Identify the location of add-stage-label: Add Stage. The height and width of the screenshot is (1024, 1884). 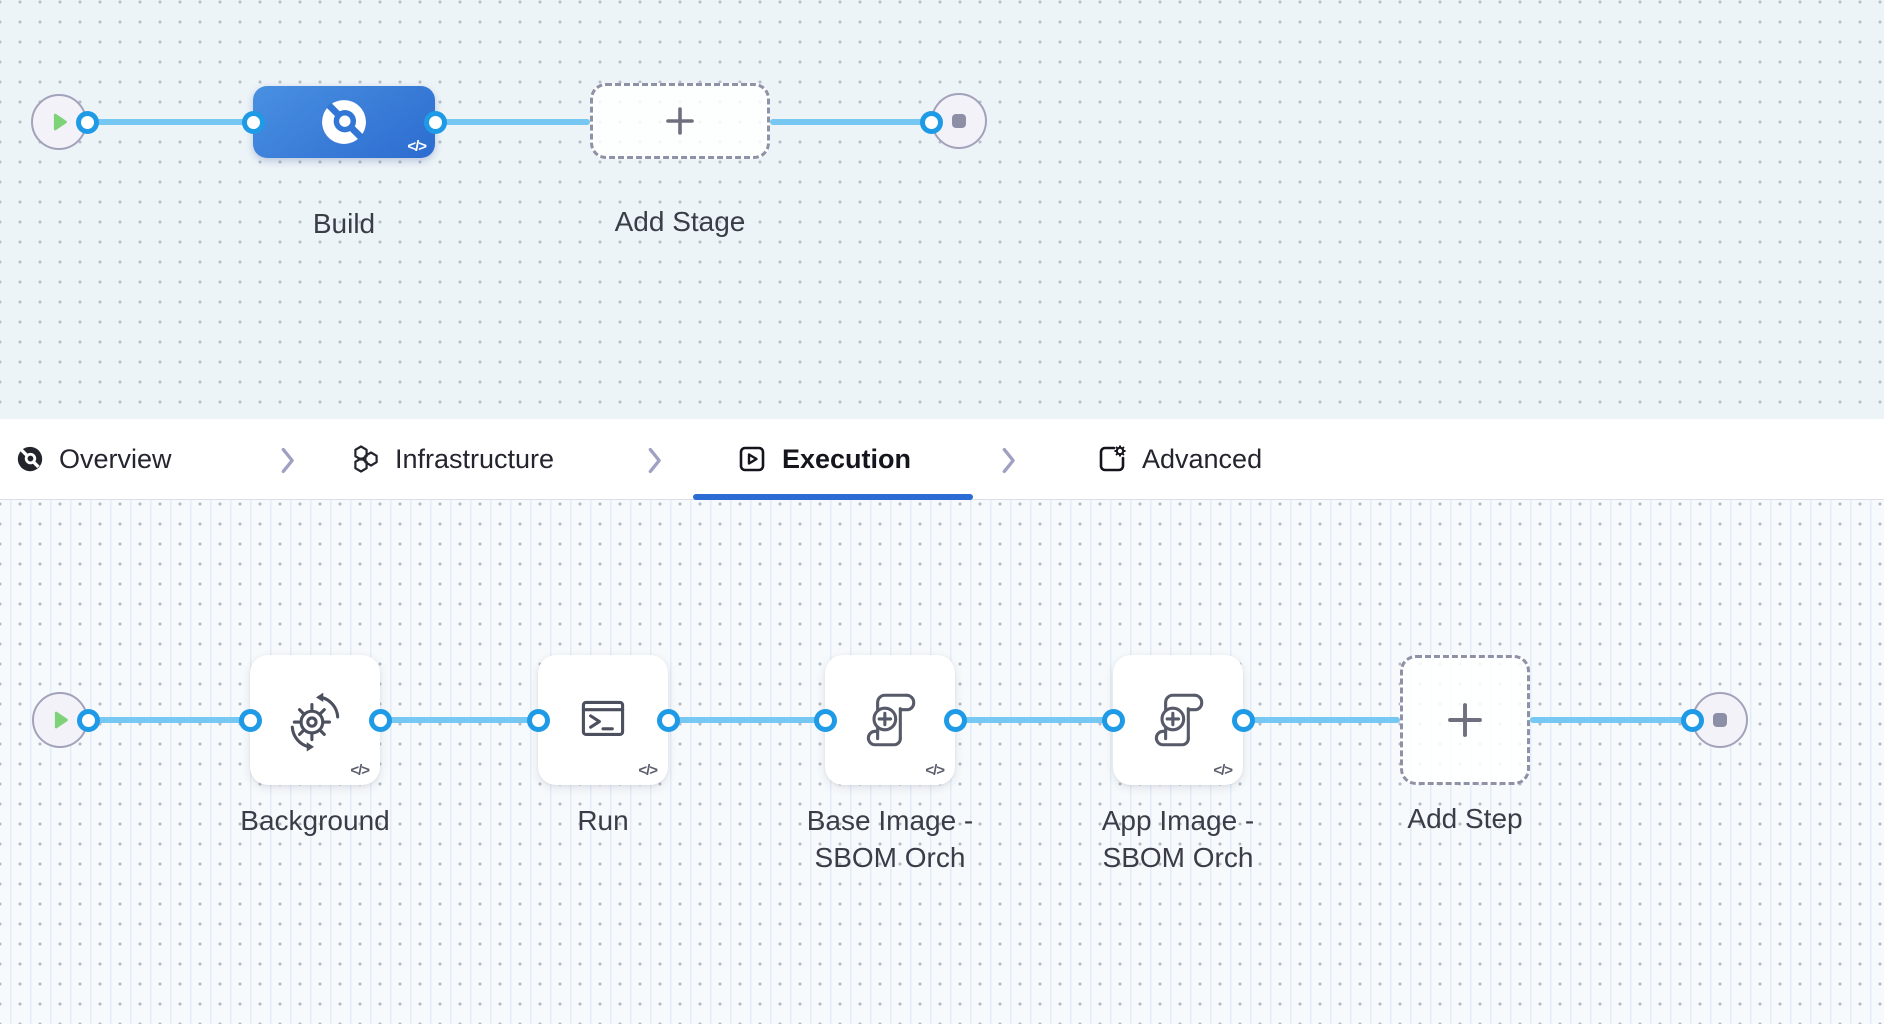
(680, 221).